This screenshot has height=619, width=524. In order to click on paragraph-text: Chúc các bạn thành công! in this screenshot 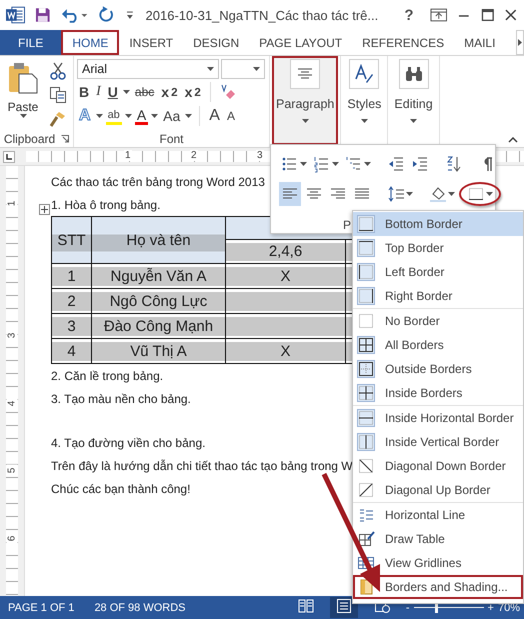, I will do `click(120, 489)`.